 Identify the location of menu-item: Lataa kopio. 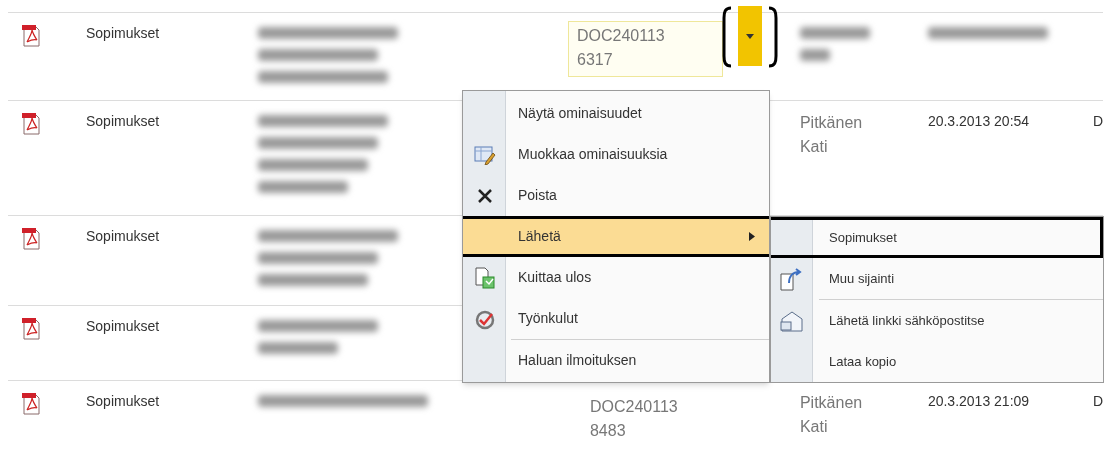
(937, 361).